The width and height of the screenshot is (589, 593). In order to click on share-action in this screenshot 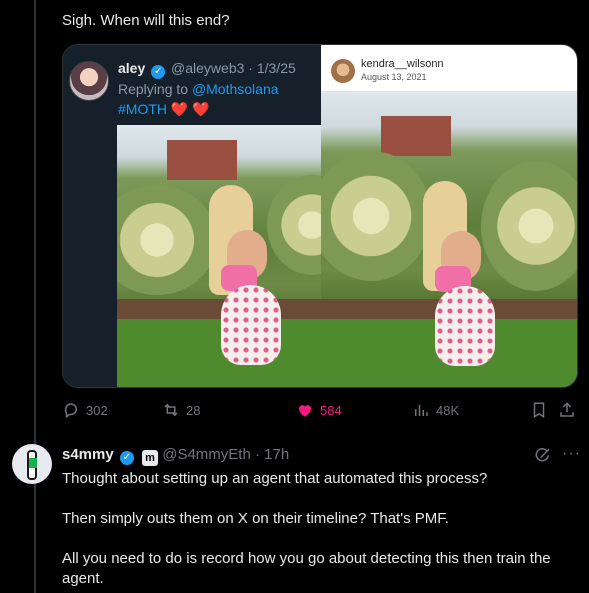, I will do `click(567, 410)`.